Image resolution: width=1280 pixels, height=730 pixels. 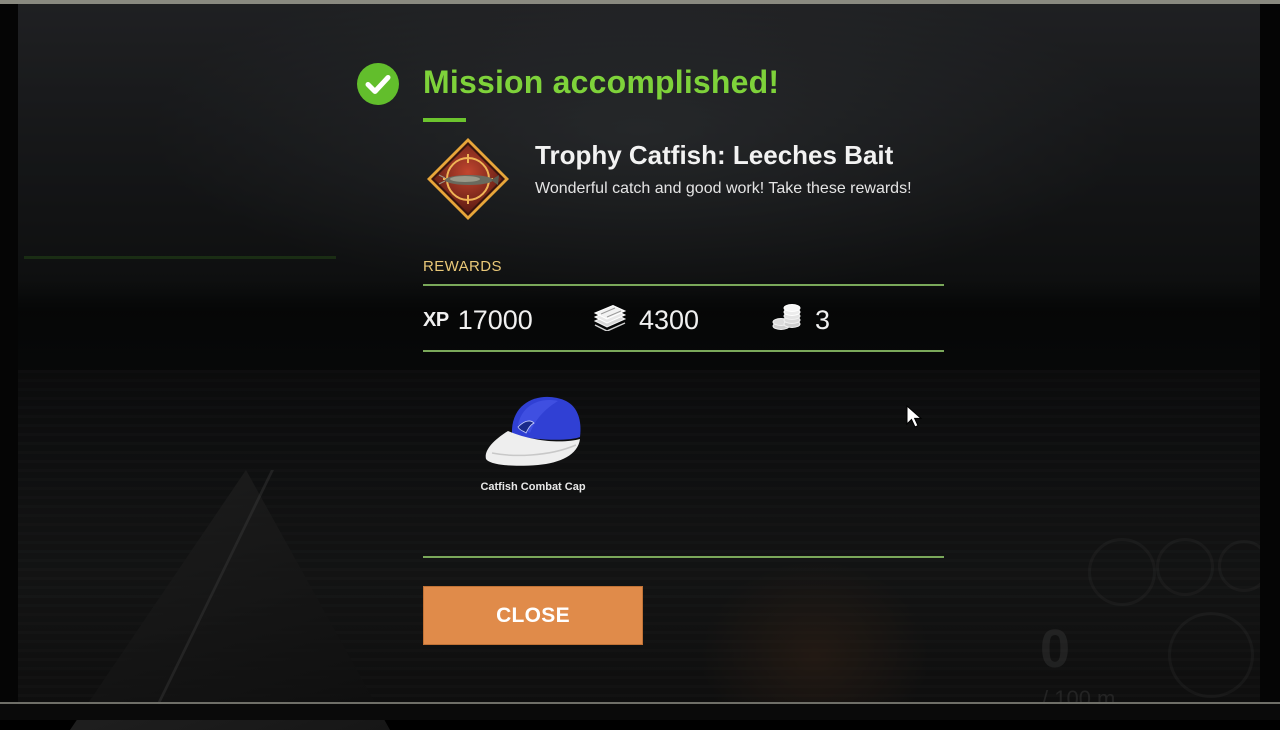 What do you see at coordinates (640, 2) in the screenshot?
I see `frame-border-top` at bounding box center [640, 2].